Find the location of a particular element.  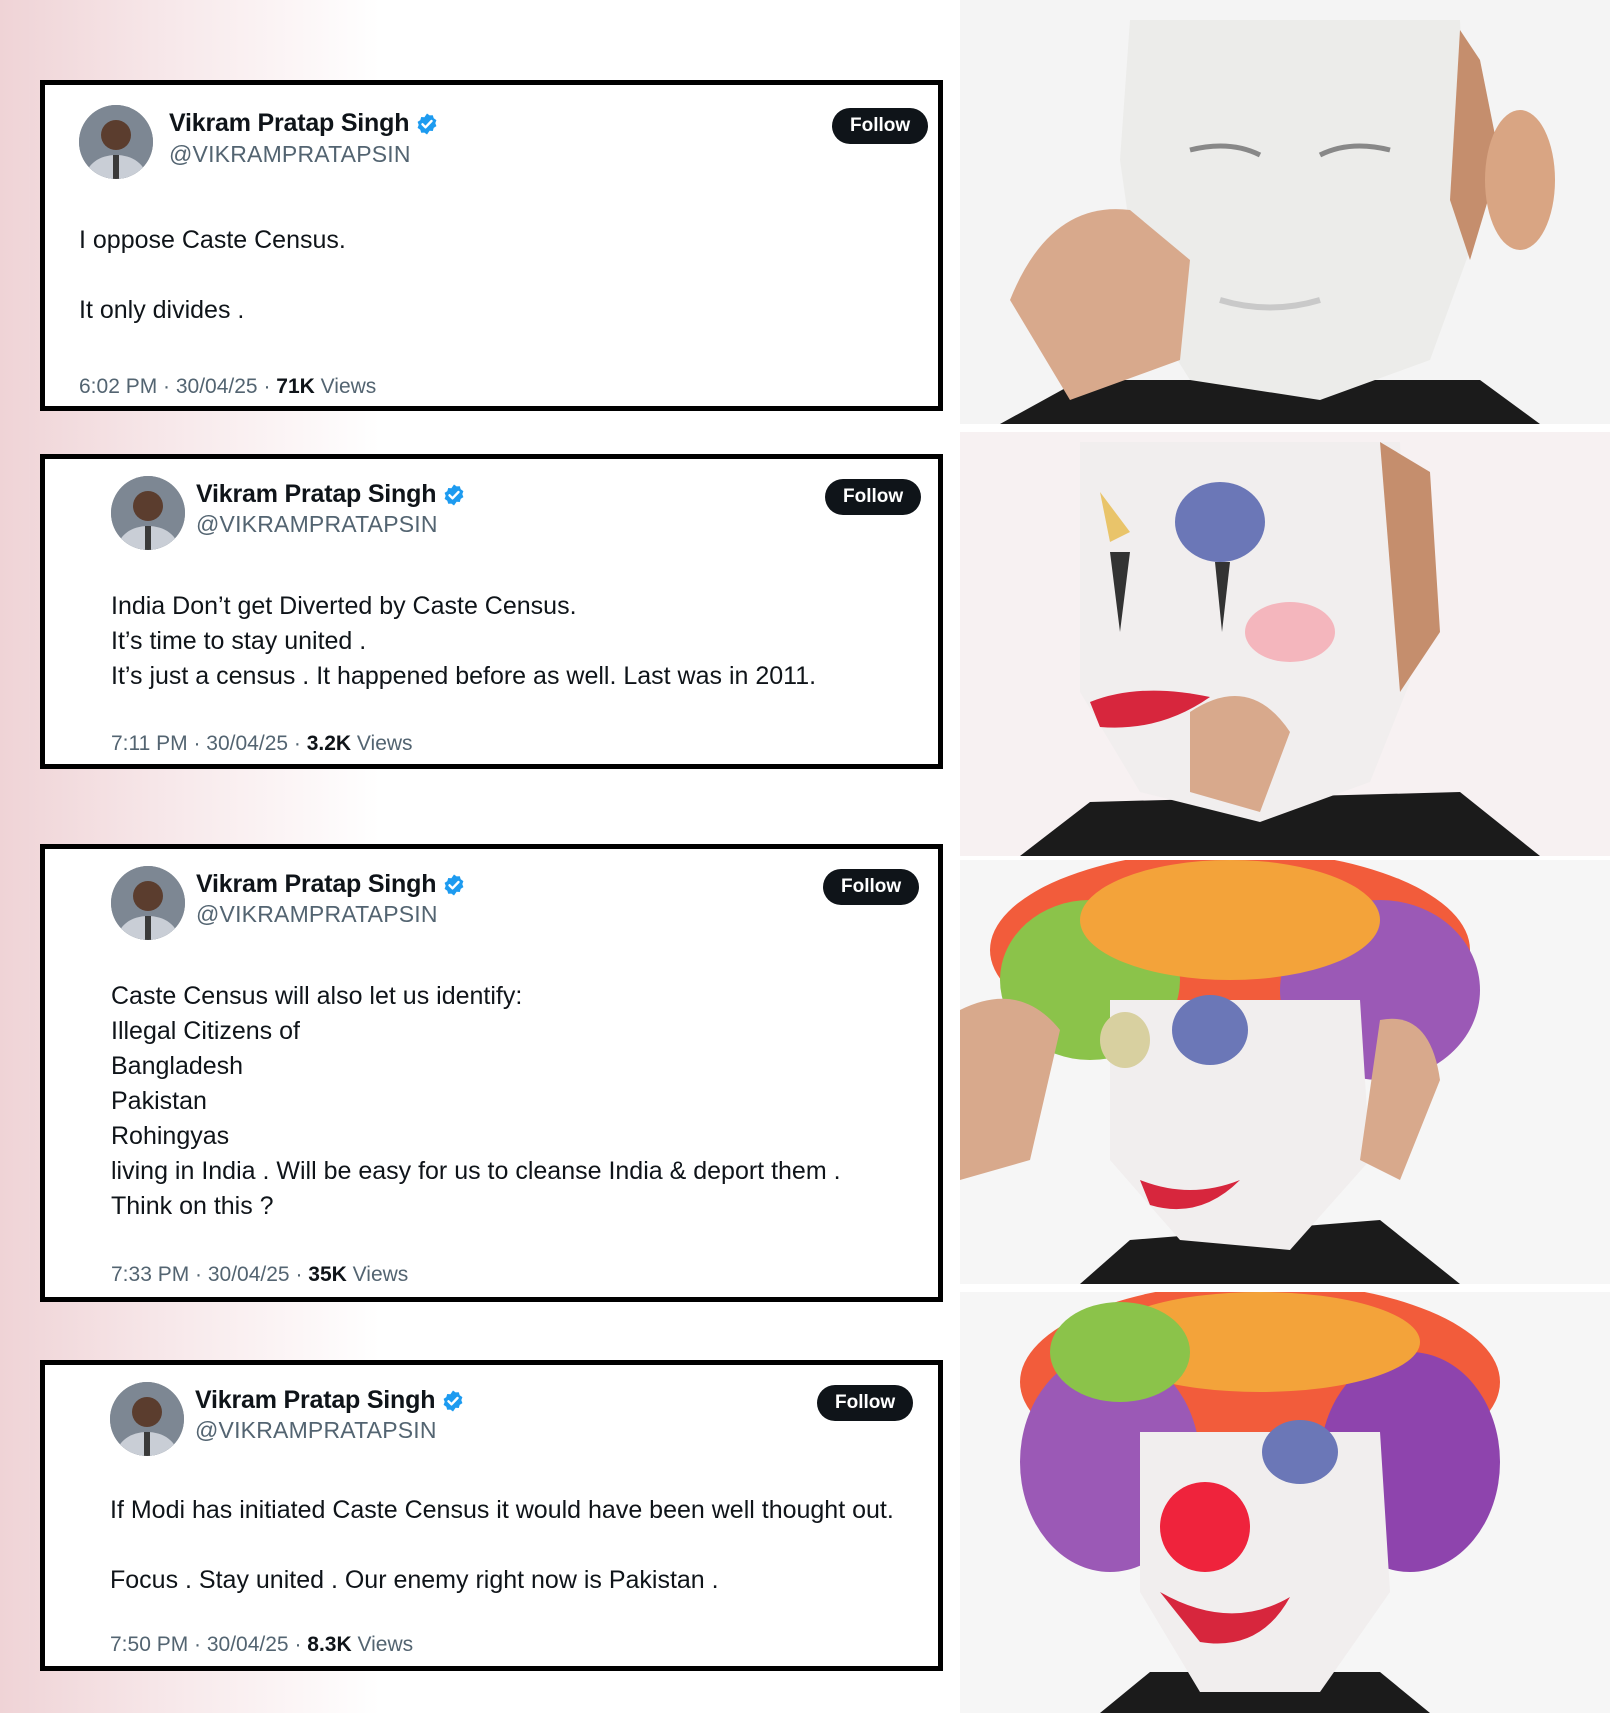

tweet-meta: 7:50 PM · 30/04/25 · 8.3K Views is located at coordinates (261, 1645).